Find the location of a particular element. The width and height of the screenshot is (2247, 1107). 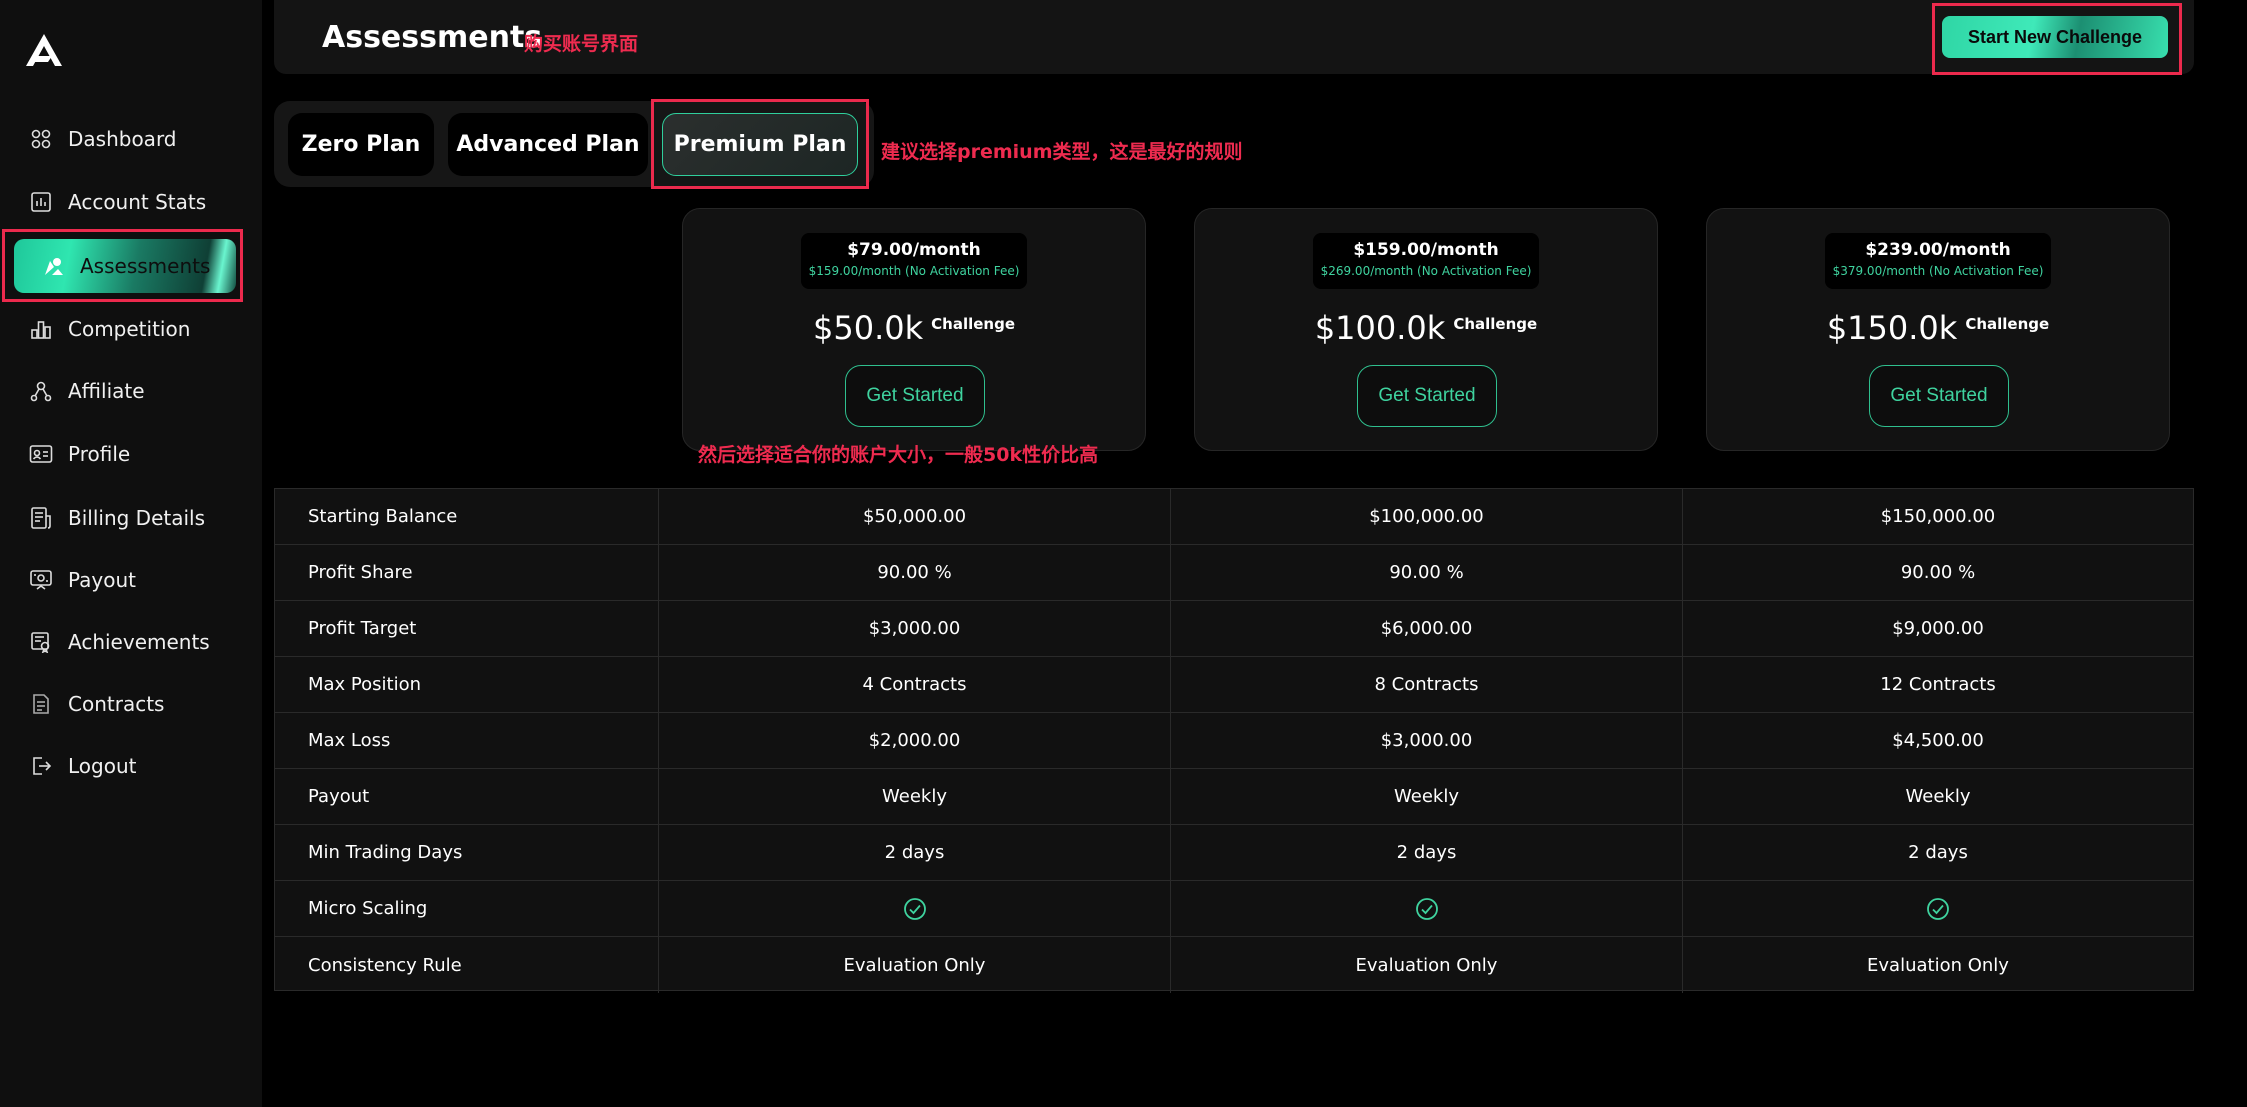

account-size-amount: $150.0k is located at coordinates (1892, 328).